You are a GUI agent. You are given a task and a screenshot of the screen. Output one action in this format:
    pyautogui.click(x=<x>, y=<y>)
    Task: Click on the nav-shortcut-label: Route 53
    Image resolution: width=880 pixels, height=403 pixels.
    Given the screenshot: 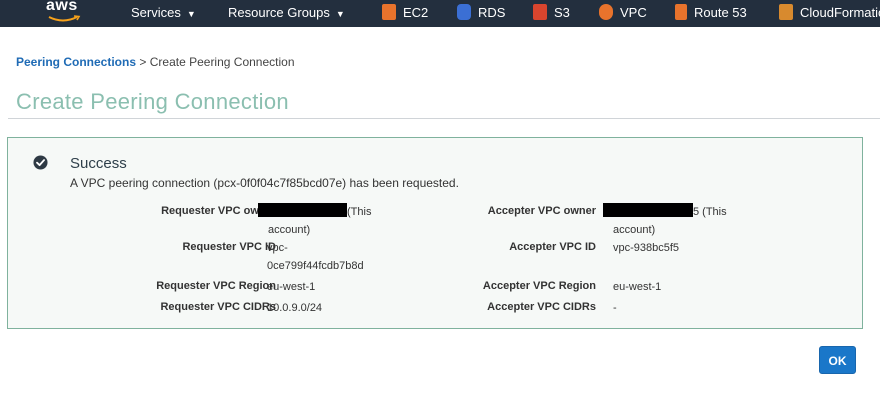 What is the action you would take?
    pyautogui.click(x=720, y=12)
    